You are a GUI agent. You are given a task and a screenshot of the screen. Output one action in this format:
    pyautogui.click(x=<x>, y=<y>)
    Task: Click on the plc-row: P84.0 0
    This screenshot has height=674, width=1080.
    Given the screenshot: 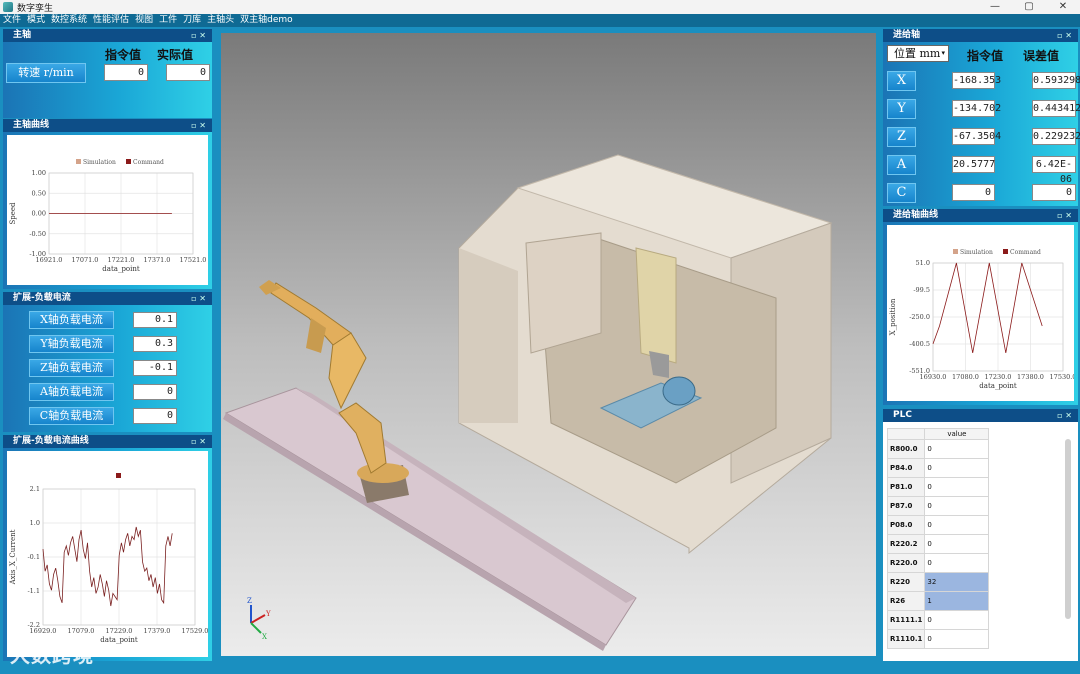 What is the action you would take?
    pyautogui.click(x=938, y=468)
    